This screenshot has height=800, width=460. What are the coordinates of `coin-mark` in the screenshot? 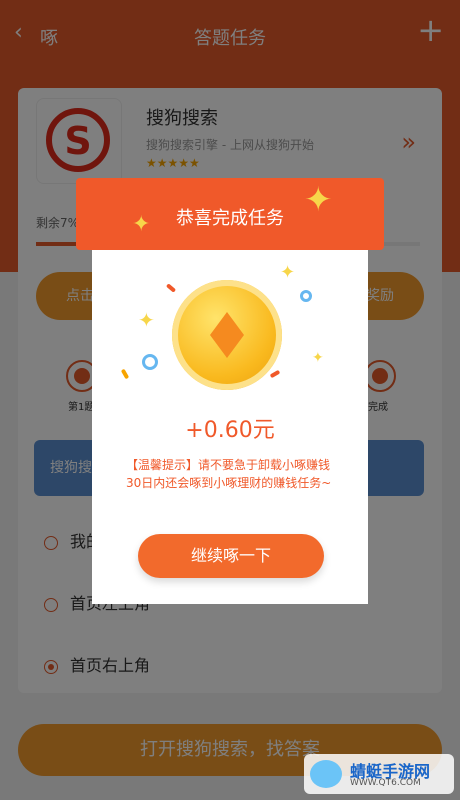 It's located at (227, 335).